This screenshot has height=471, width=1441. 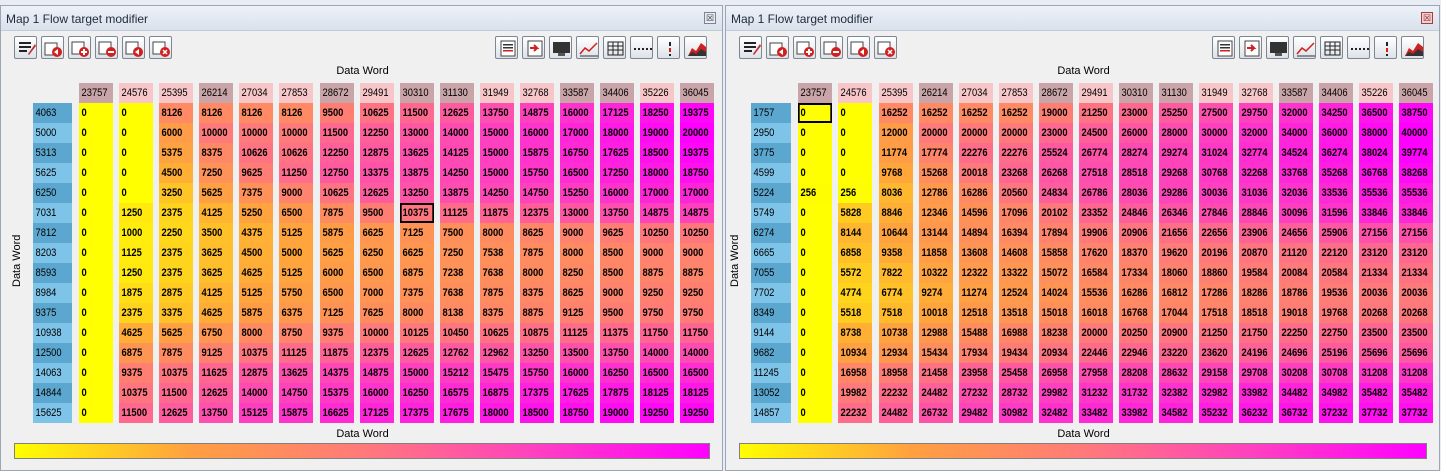 I want to click on data-cell: 8875, so click(x=657, y=273).